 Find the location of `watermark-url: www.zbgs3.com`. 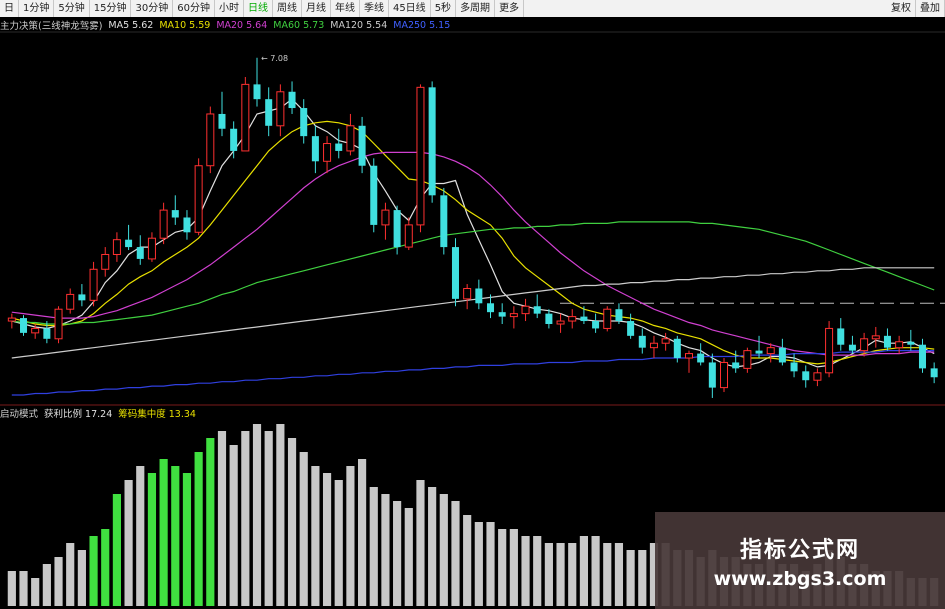

watermark-url: www.zbgs3.com is located at coordinates (800, 578).